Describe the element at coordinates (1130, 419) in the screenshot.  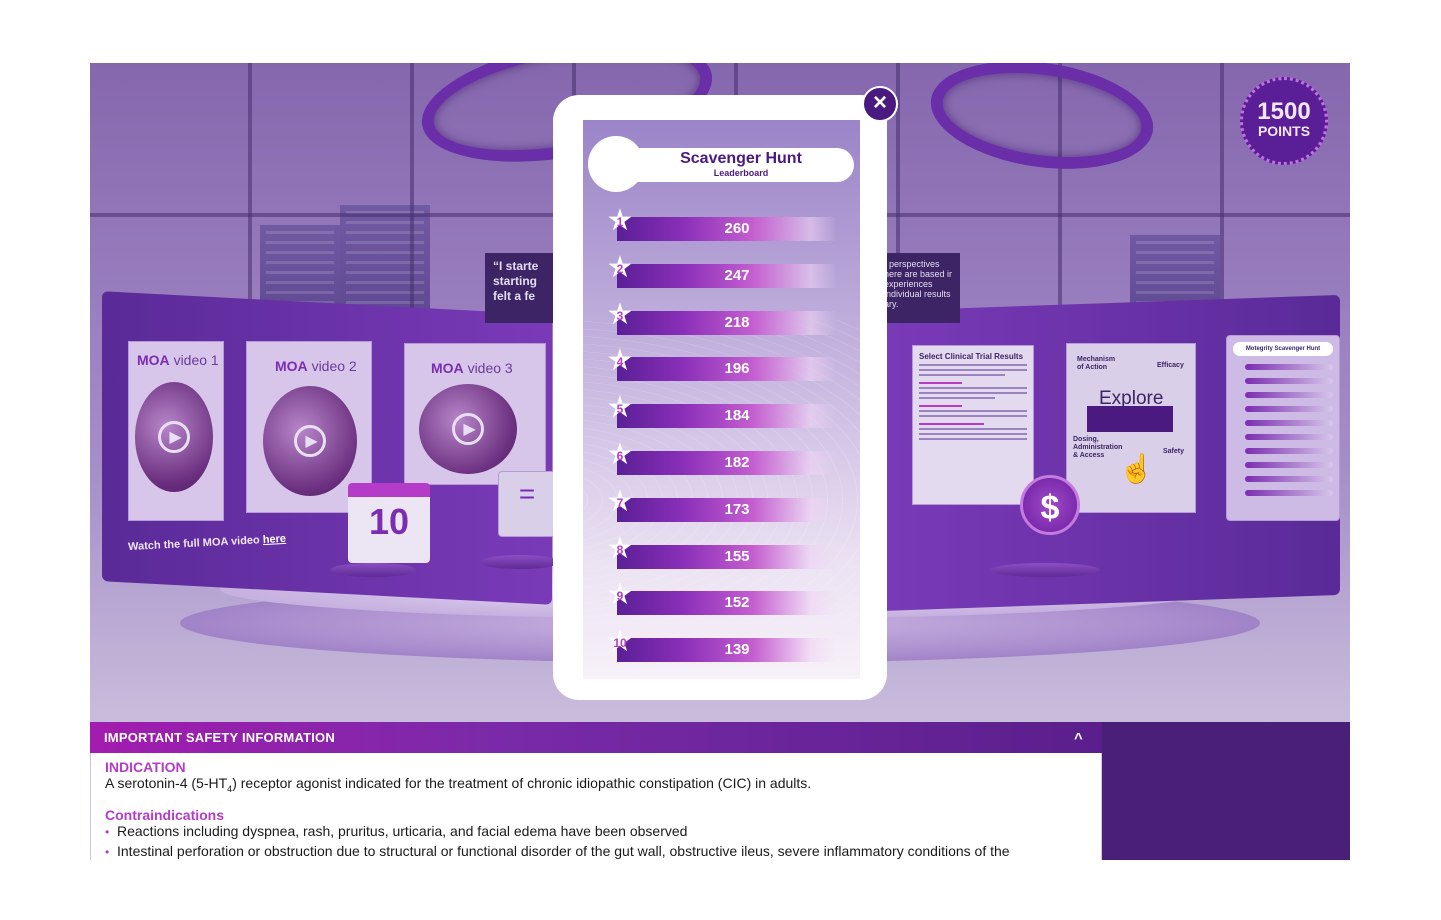
I see `explore-button` at that location.